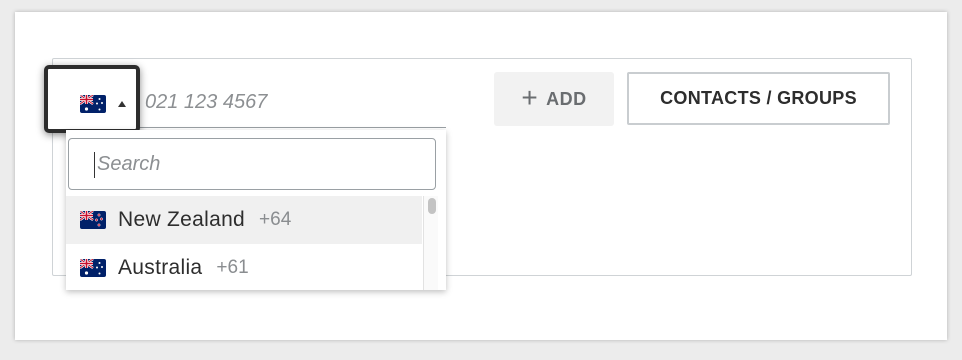 The height and width of the screenshot is (360, 962). I want to click on contacts-groups-button: CONTACTS / GROUPS, so click(758, 98).